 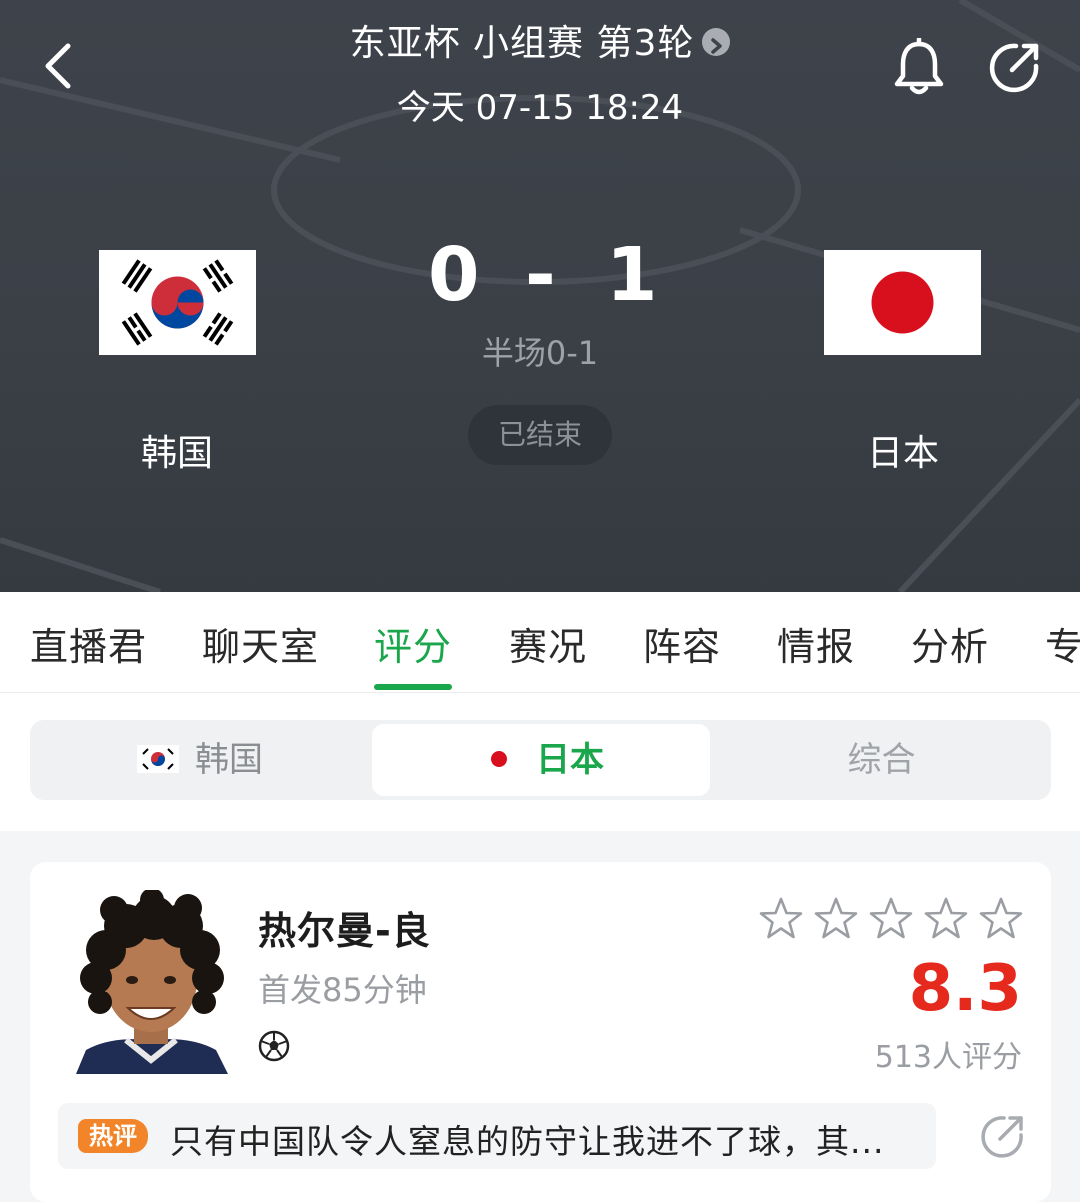 I want to click on bell-icon, so click(x=919, y=65).